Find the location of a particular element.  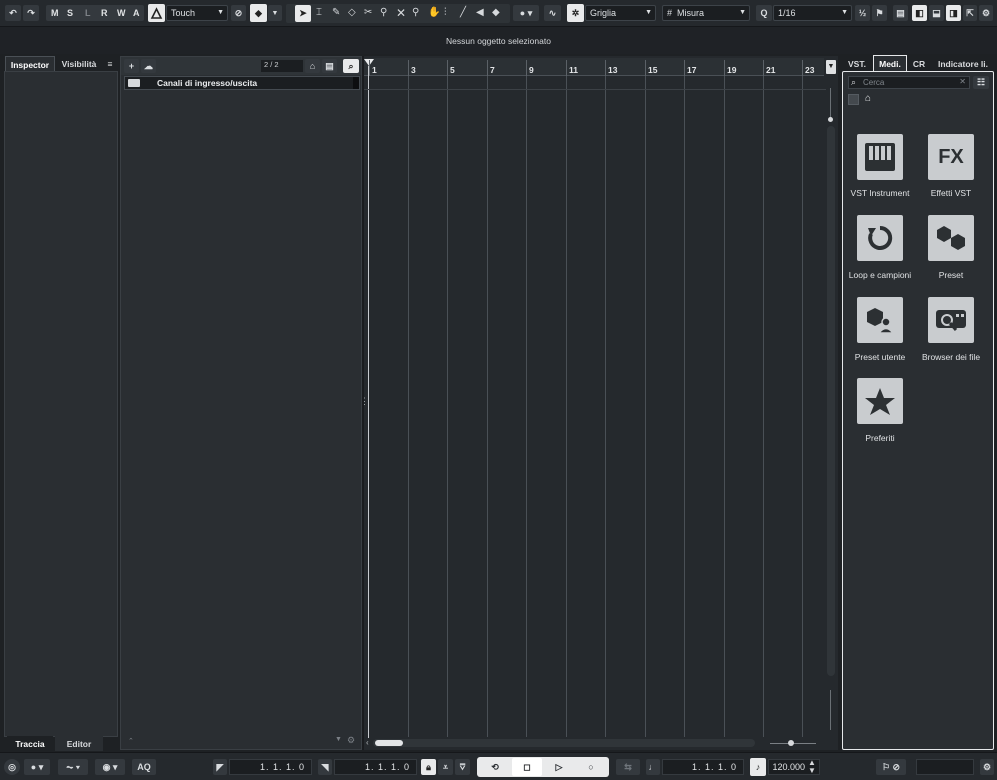

track-list-settings-icon: ⚙ is located at coordinates (351, 740).